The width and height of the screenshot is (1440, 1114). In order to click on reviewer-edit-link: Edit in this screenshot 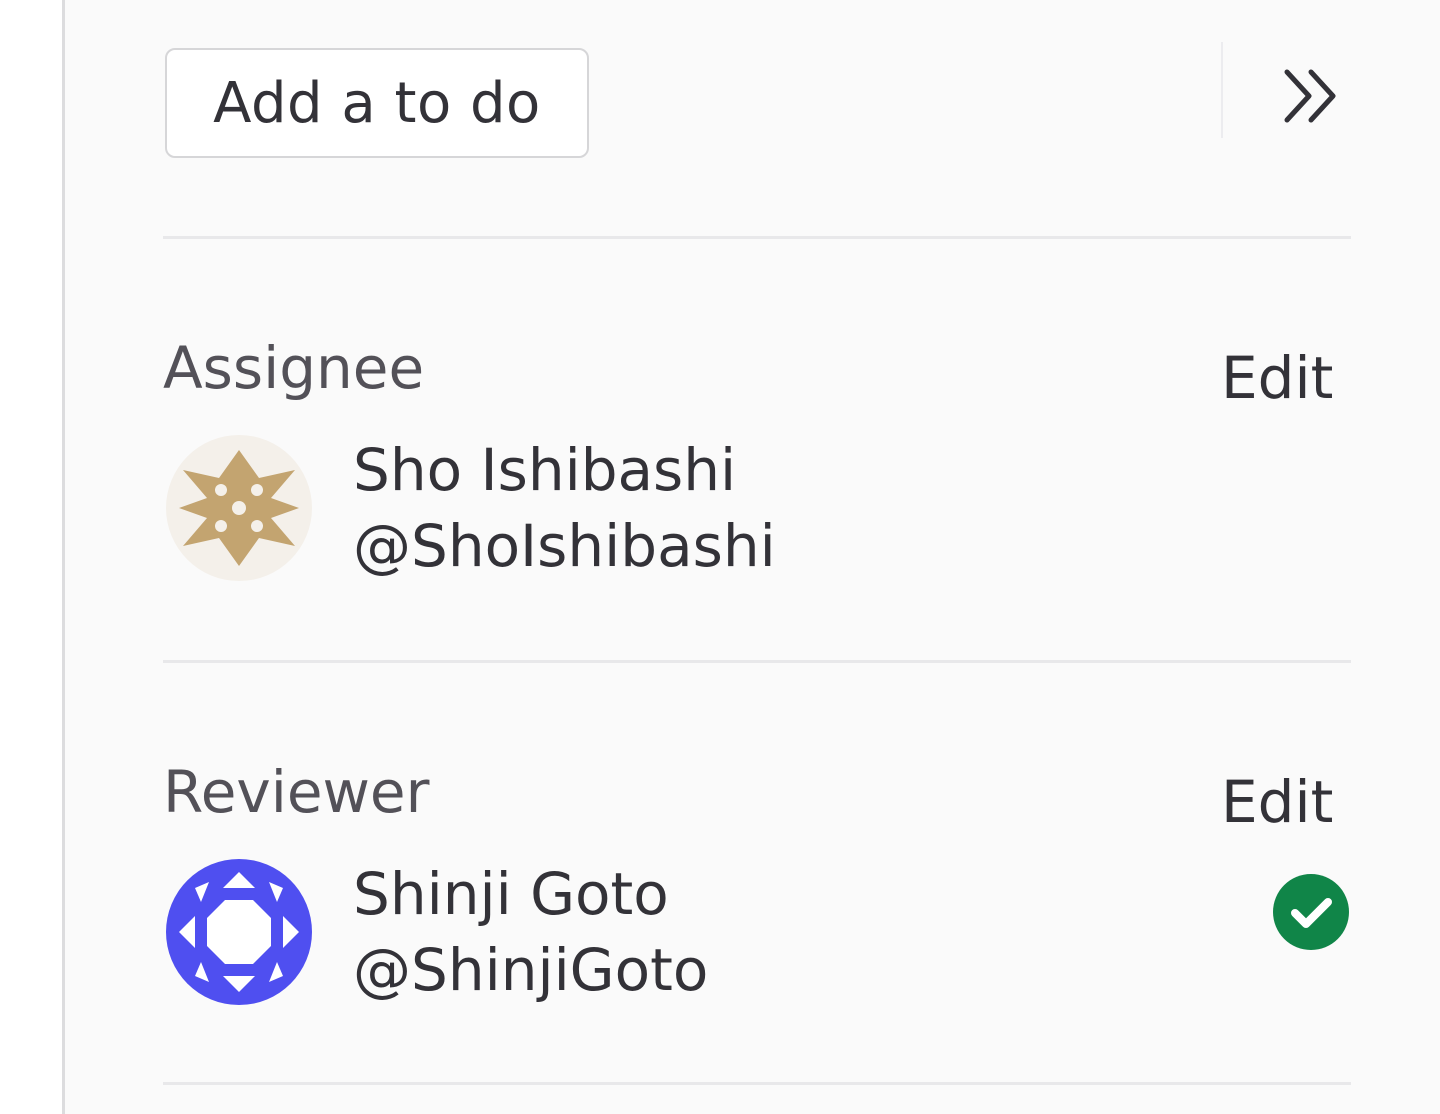, I will do `click(1277, 802)`.